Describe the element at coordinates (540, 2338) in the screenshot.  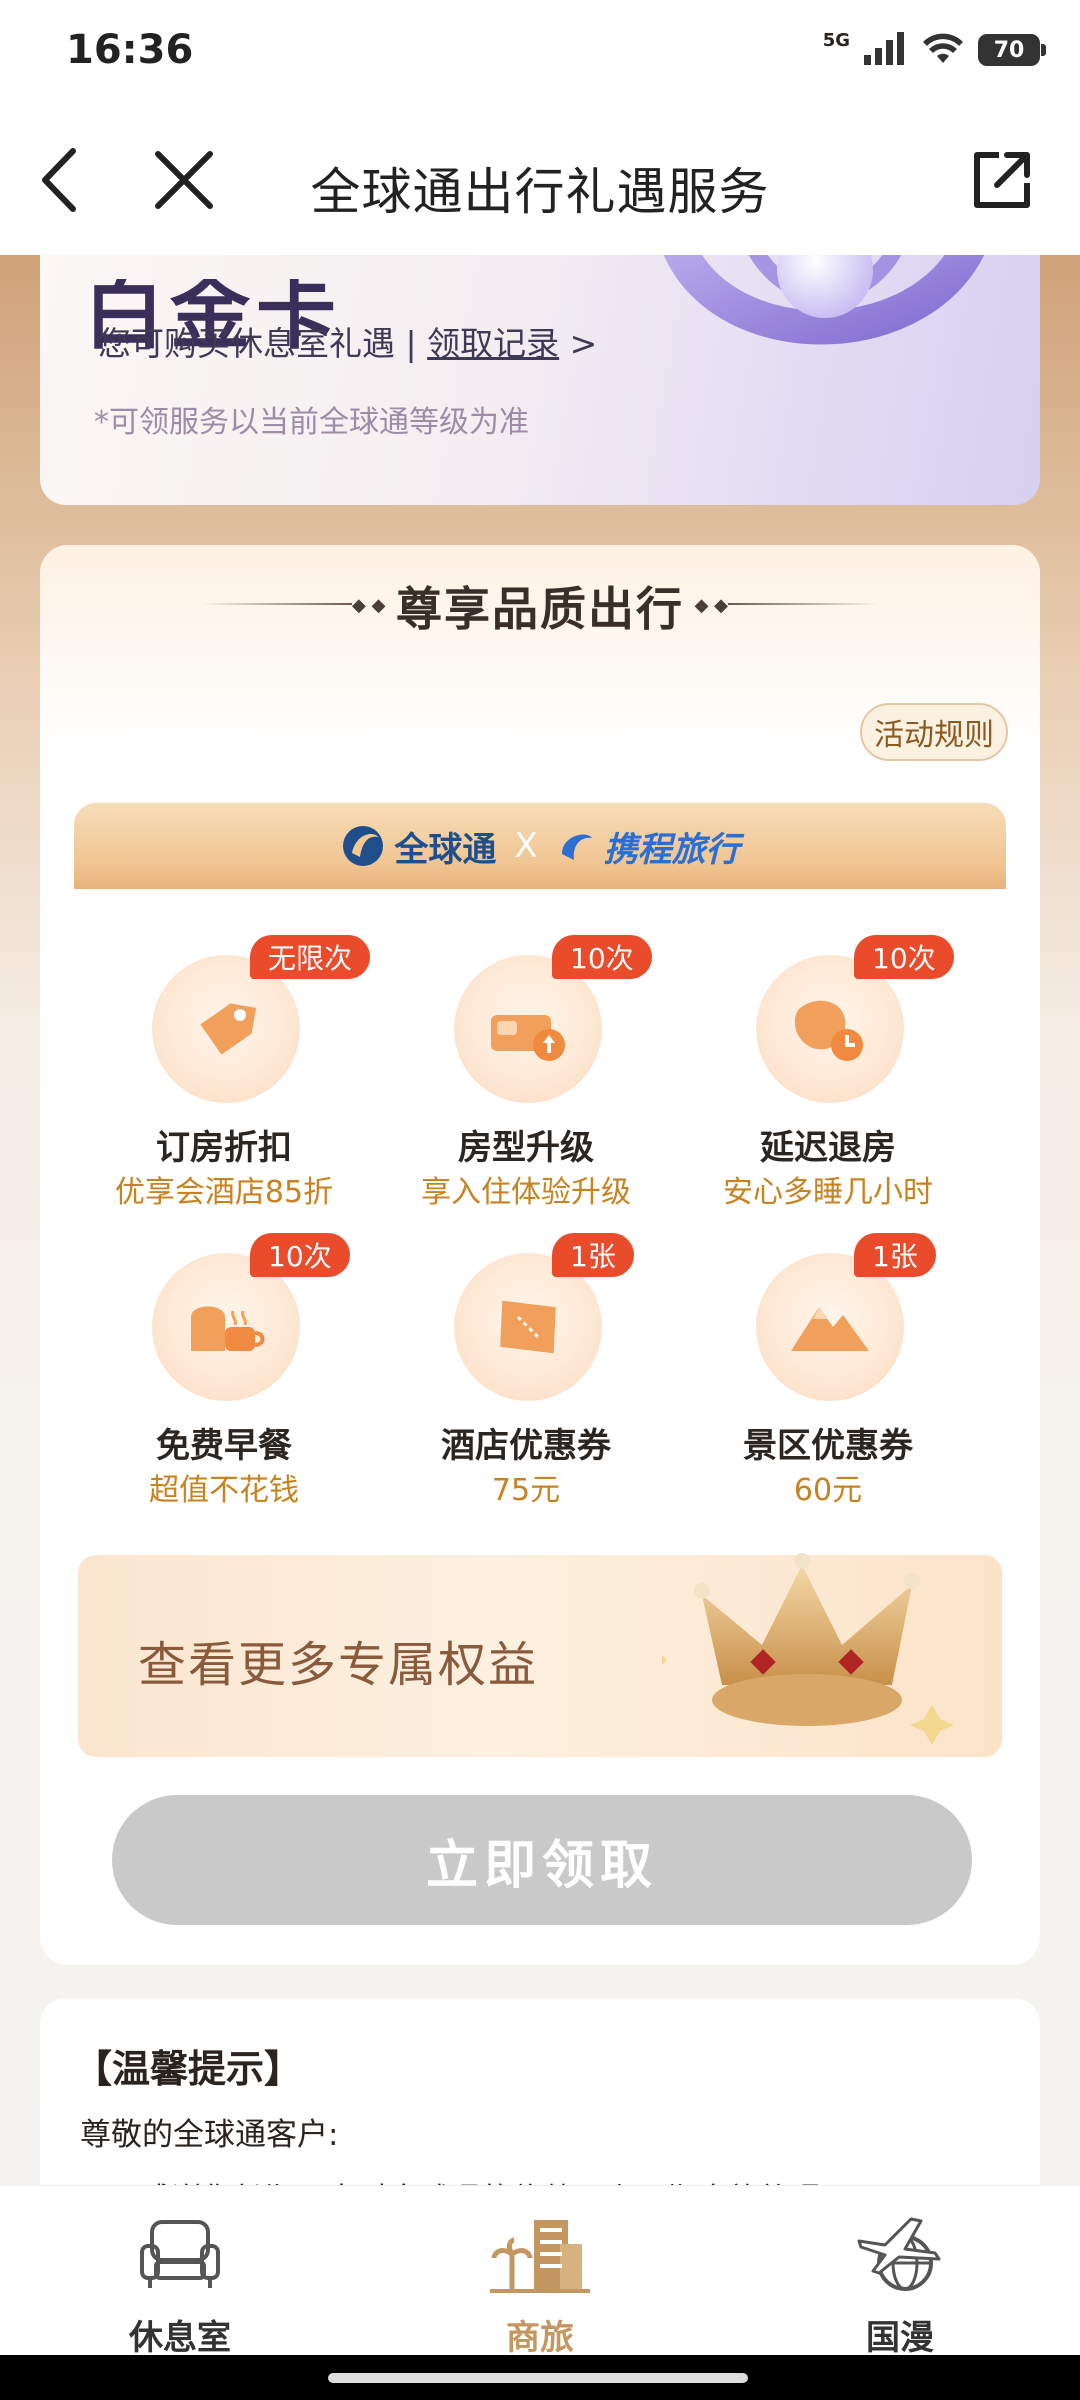
I see `nav-label: 商旅` at that location.